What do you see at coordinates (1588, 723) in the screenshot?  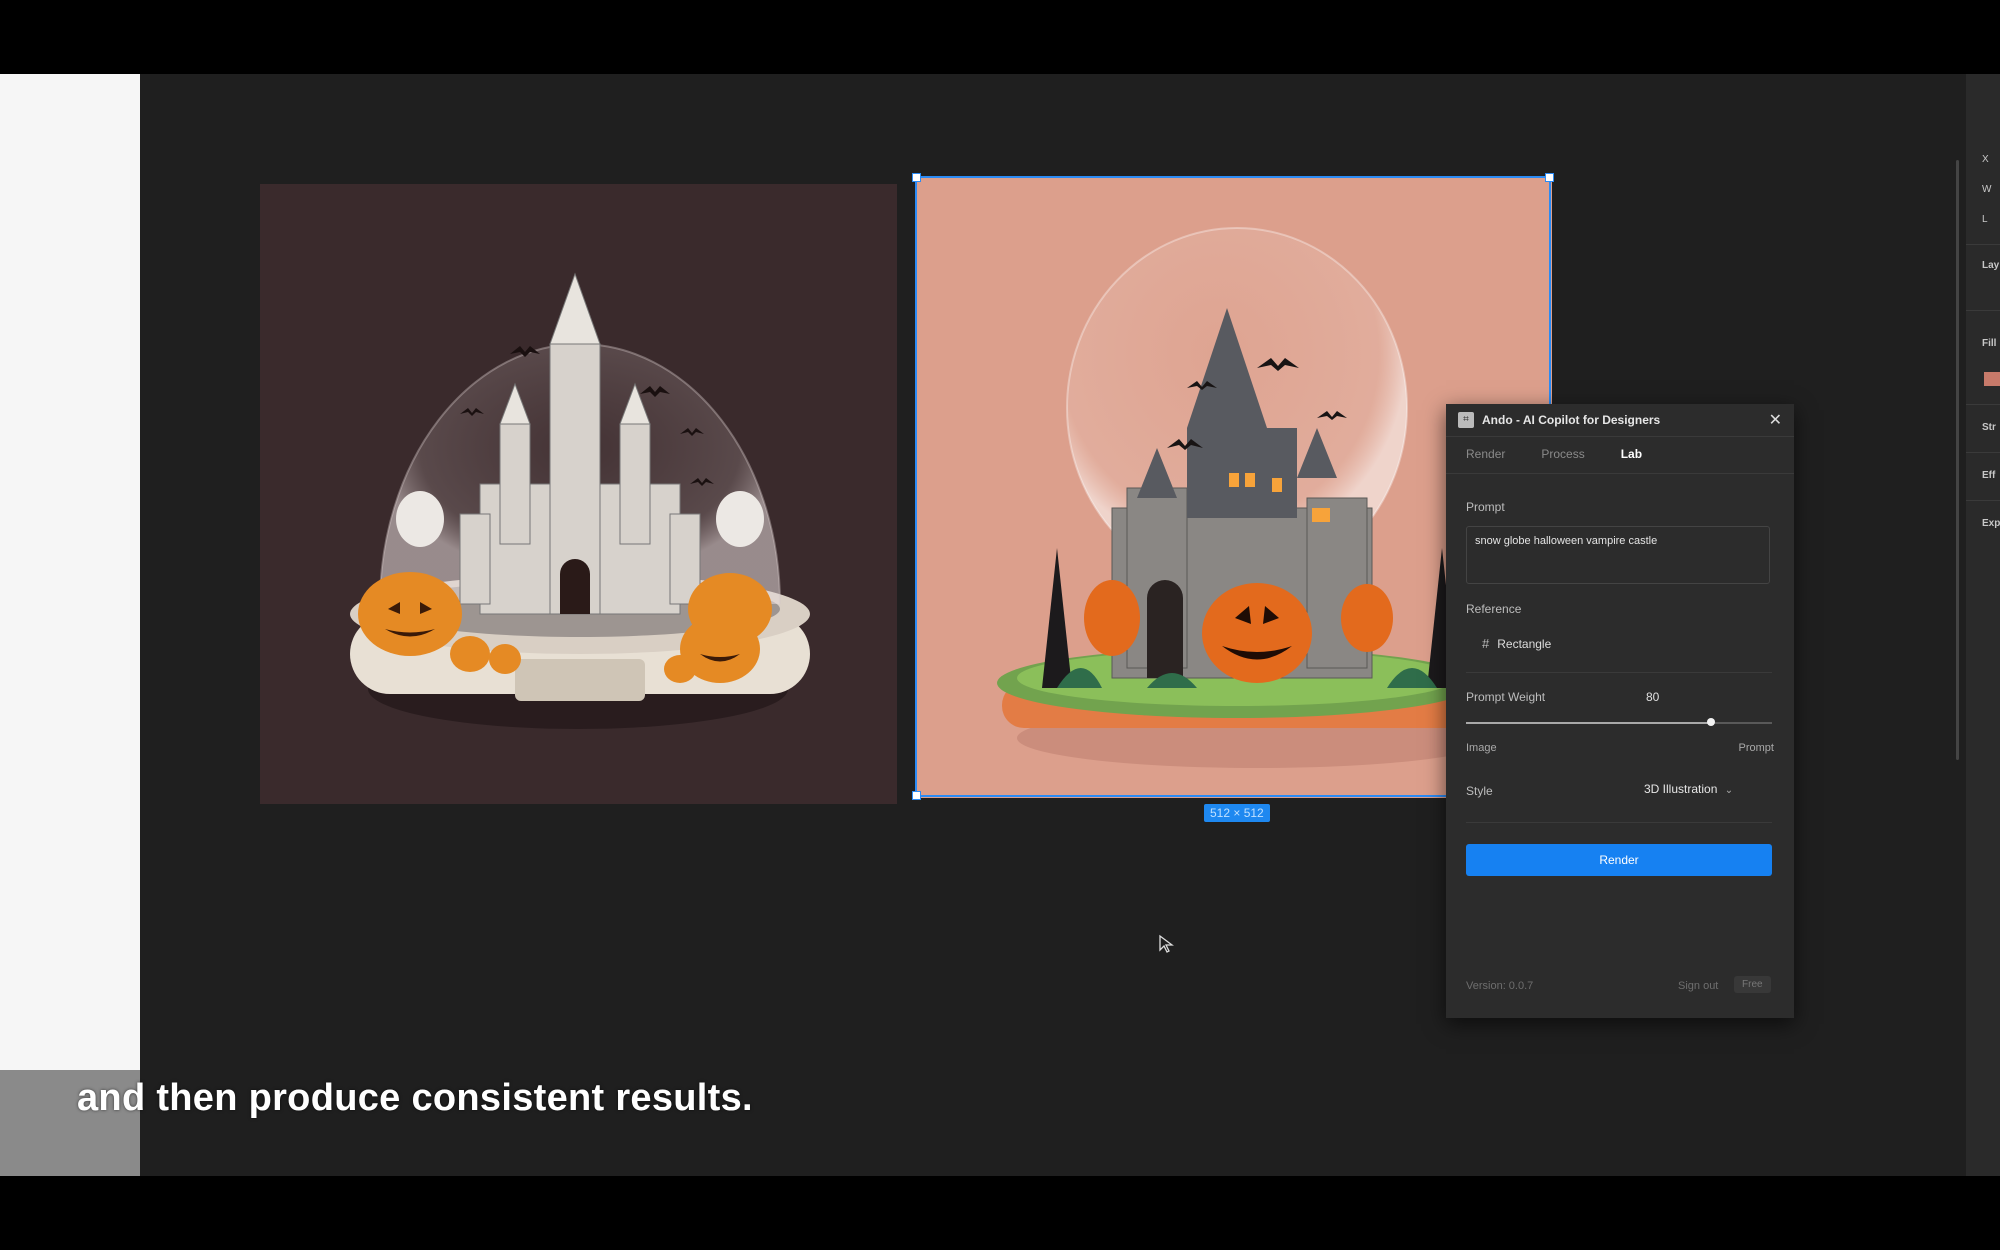 I see `slider-fill` at bounding box center [1588, 723].